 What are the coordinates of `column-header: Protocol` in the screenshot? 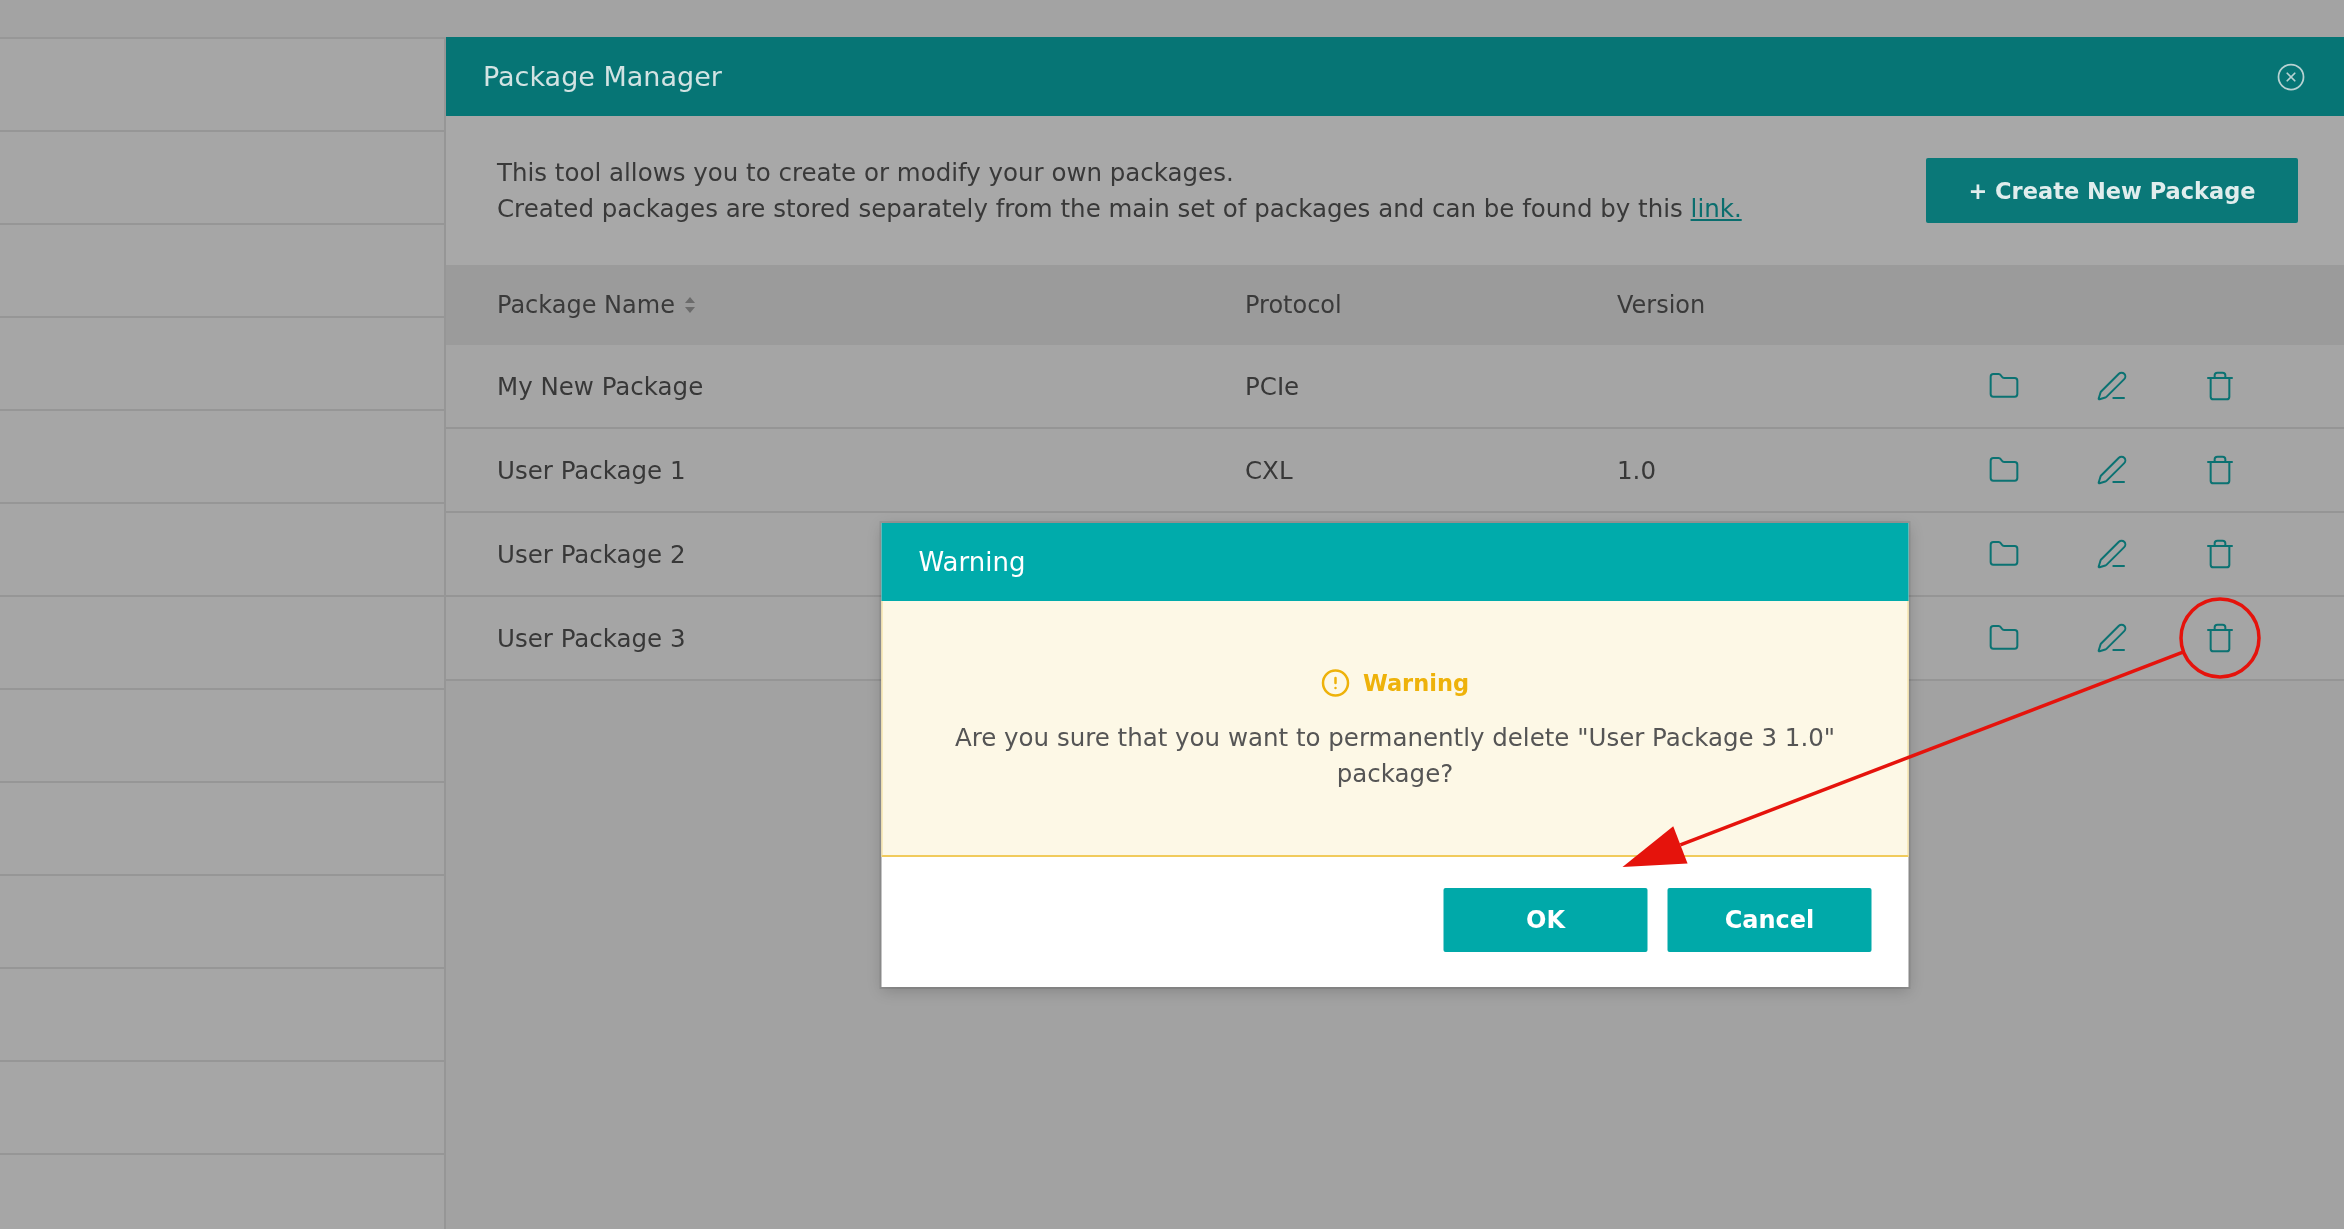 It's located at (1293, 305).